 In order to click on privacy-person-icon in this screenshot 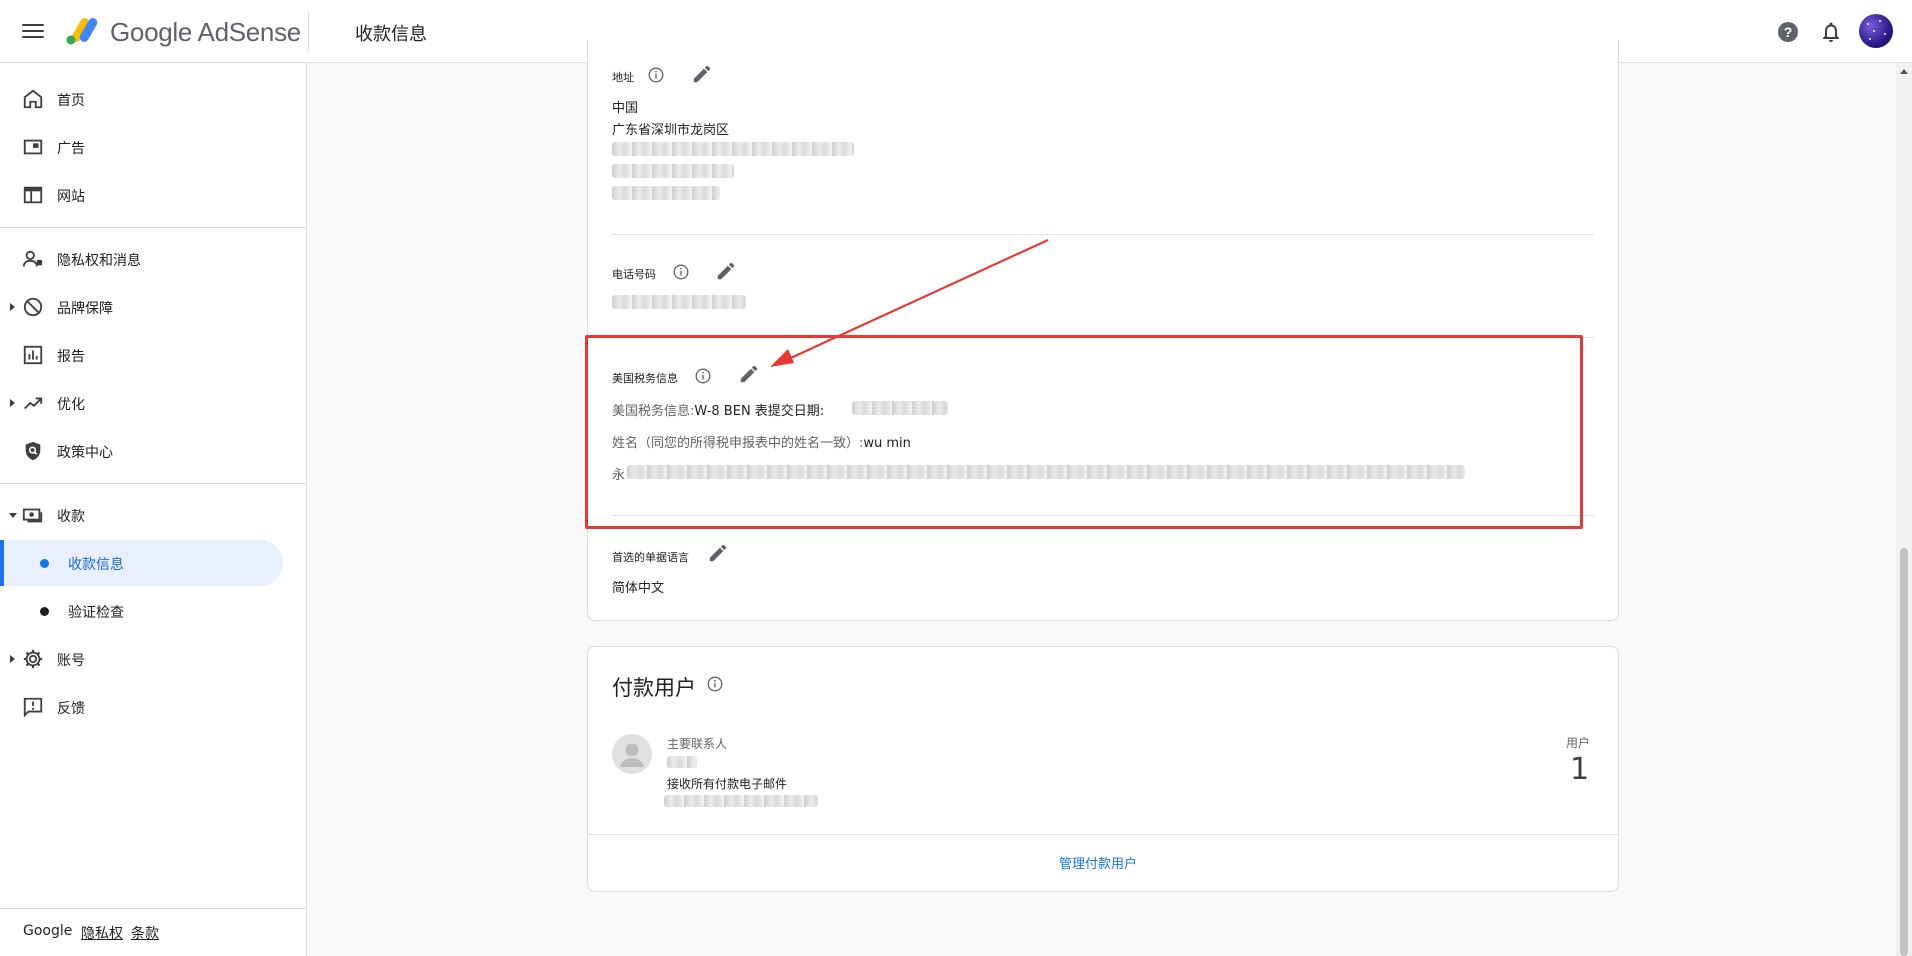, I will do `click(32, 258)`.